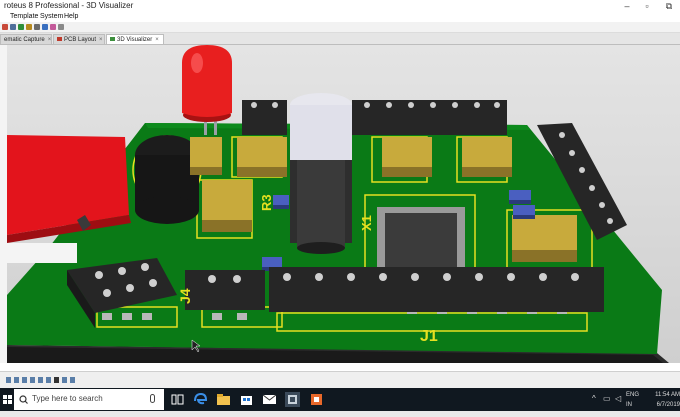  Describe the element at coordinates (633, 395) in the screenshot. I see `language-code: ENG` at that location.